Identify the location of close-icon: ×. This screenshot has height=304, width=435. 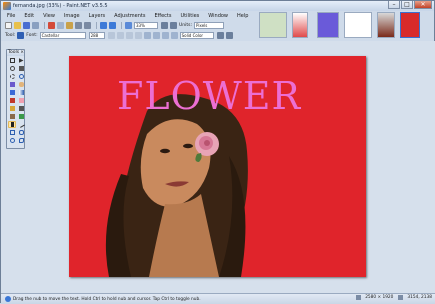
(22, 53).